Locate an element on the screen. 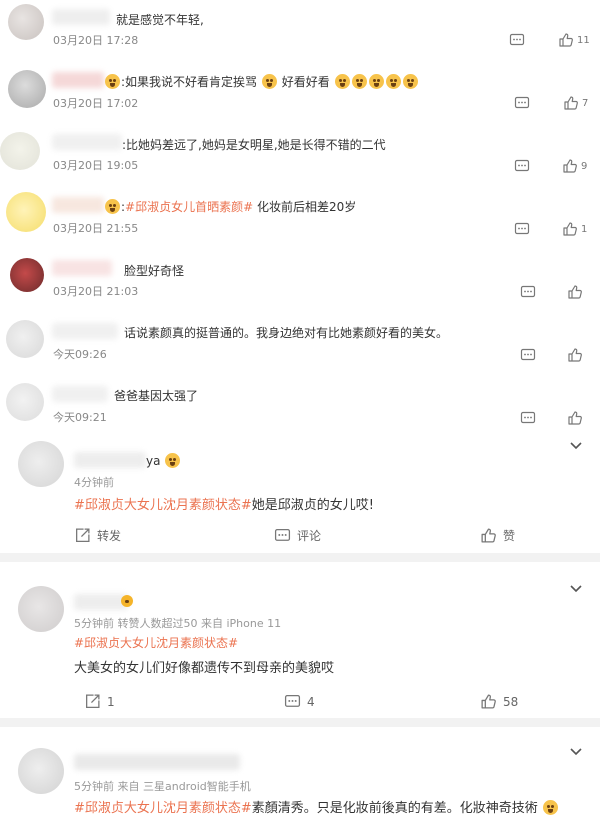 The width and height of the screenshot is (600, 823). comment-text: 话说素颜真的挺普通的。我身边绝对有比她素颜好看的美女。 is located at coordinates (286, 333).